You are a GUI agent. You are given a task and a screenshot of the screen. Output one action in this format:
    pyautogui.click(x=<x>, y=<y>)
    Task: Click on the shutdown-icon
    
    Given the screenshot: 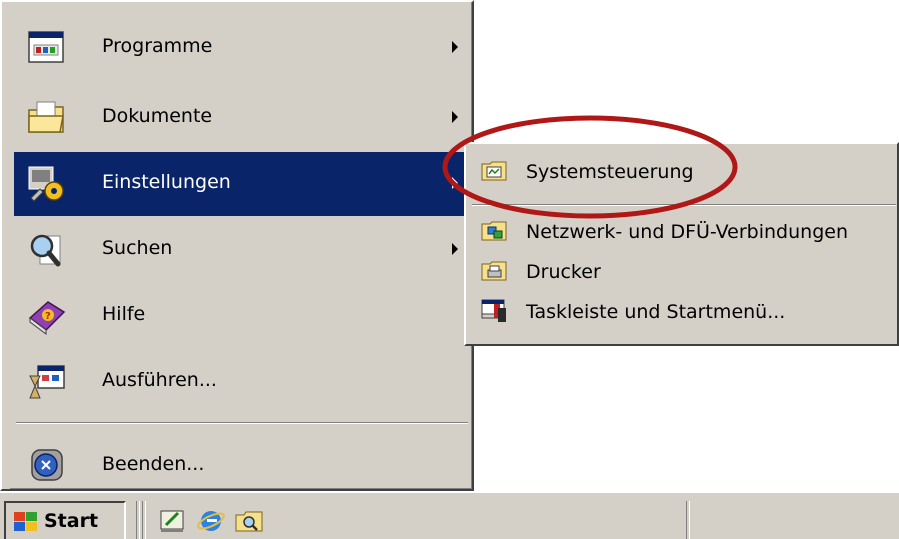 What is the action you would take?
    pyautogui.click(x=47, y=466)
    